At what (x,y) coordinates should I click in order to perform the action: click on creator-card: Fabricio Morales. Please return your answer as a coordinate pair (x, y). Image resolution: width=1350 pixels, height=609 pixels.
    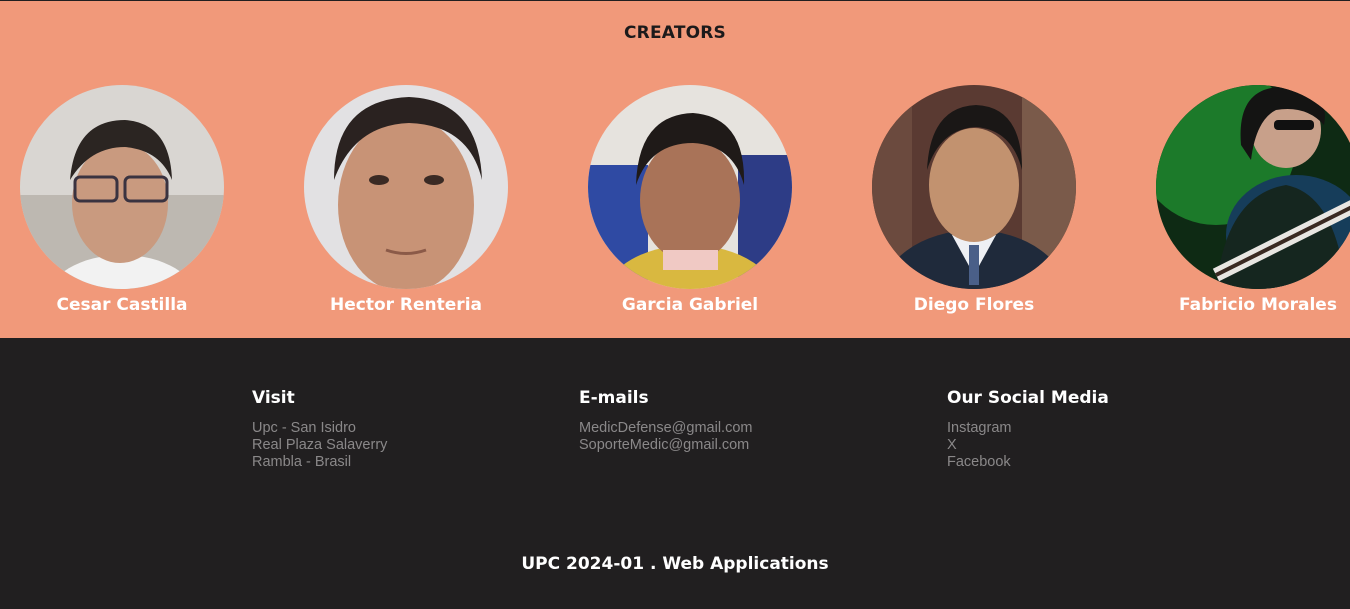
    Looking at the image, I should click on (1233, 200).